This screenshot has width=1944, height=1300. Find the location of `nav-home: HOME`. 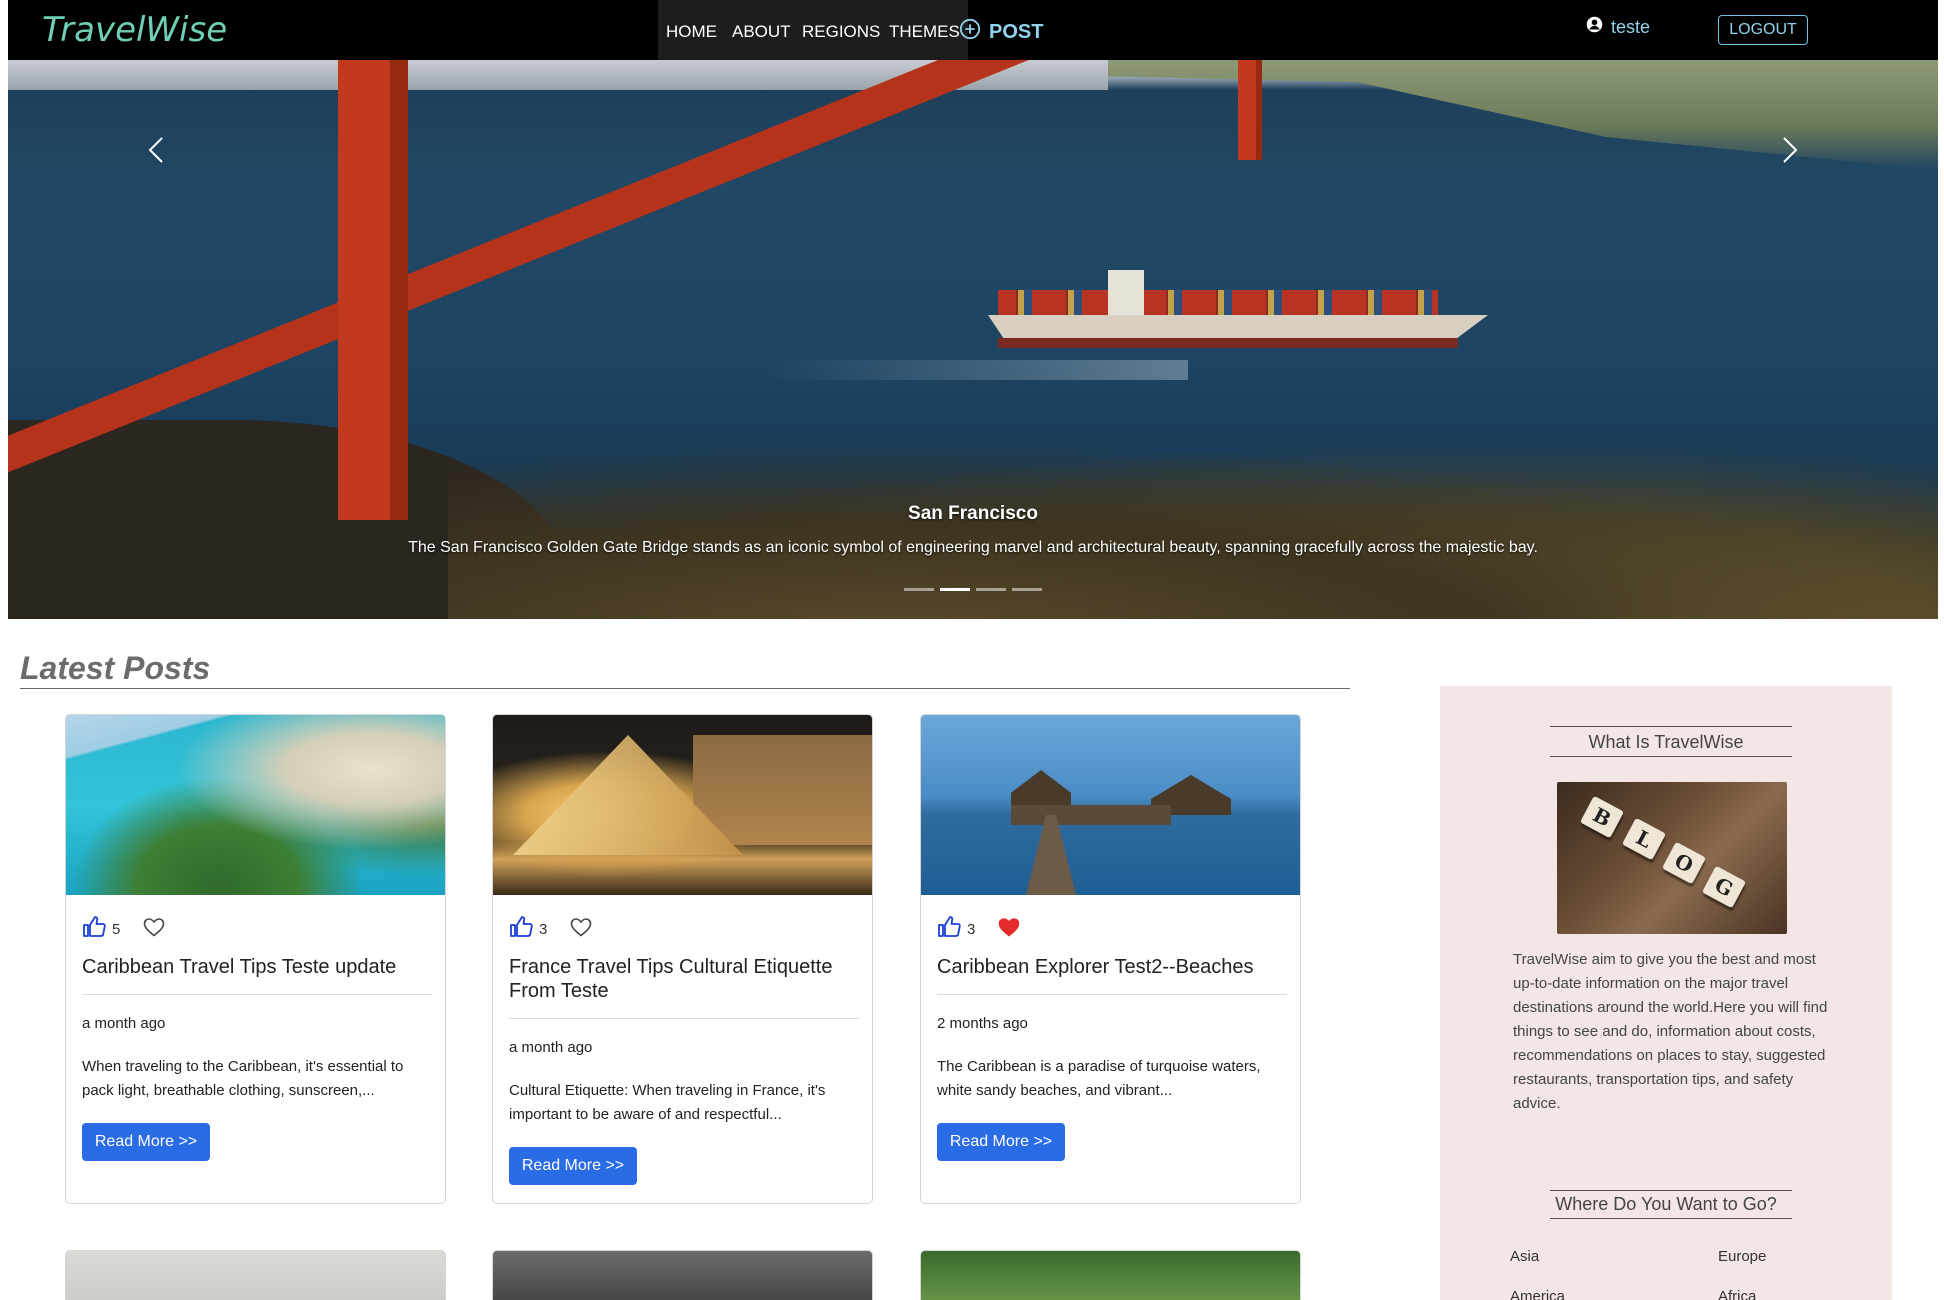

nav-home: HOME is located at coordinates (691, 30).